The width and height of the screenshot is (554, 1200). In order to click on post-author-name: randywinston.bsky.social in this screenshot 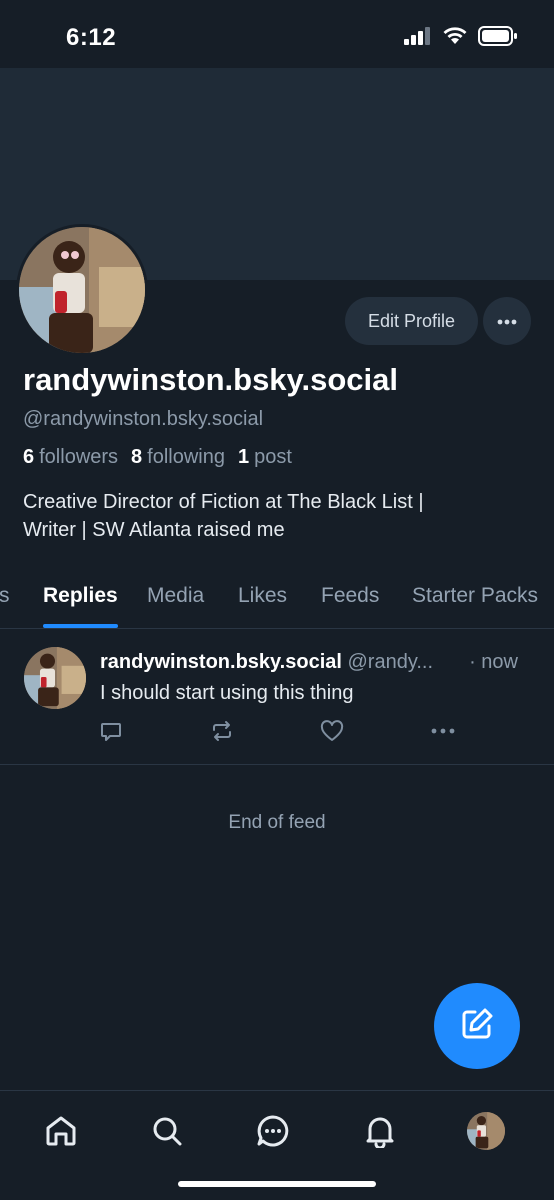, I will do `click(221, 662)`.